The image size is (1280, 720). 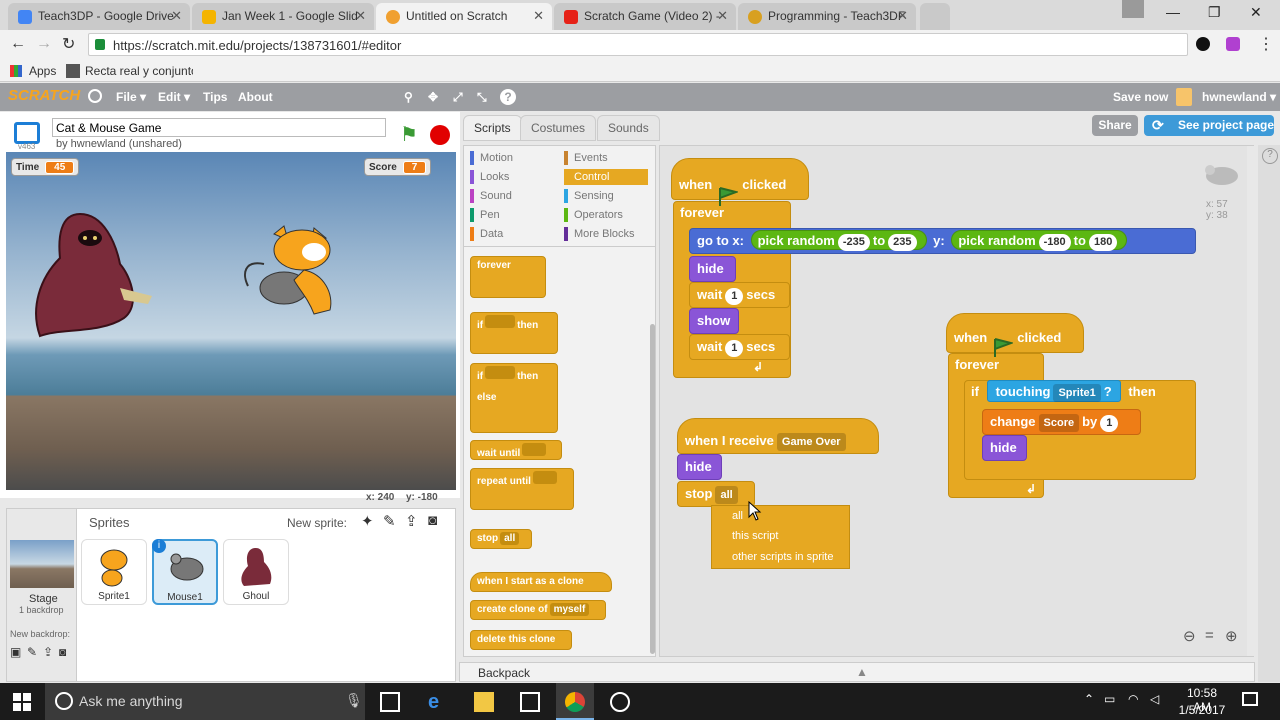 What do you see at coordinates (1184, 97) in the screenshot?
I see `avatar` at bounding box center [1184, 97].